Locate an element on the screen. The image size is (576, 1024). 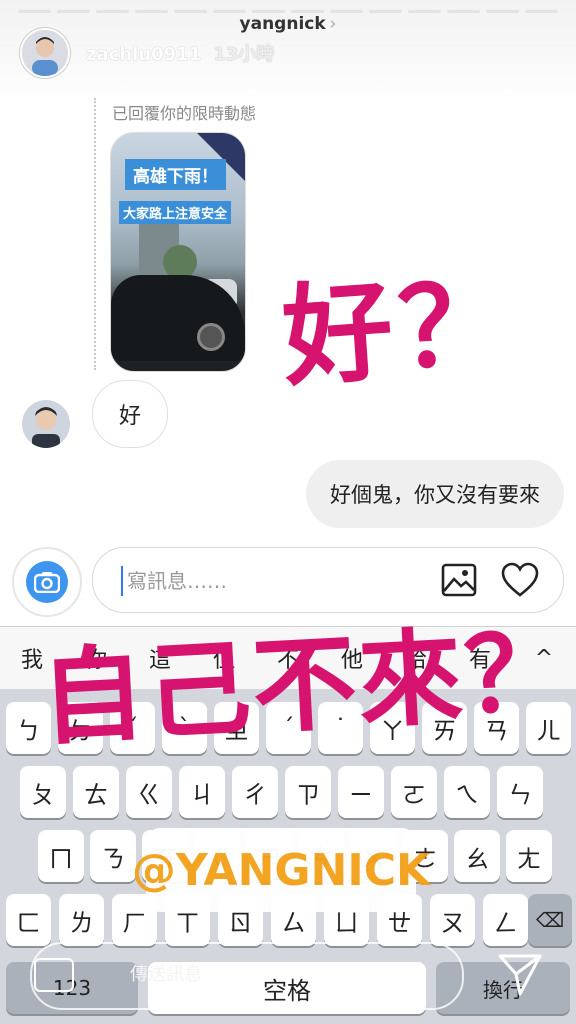
key-row2: ㄐ is located at coordinates (202, 792).